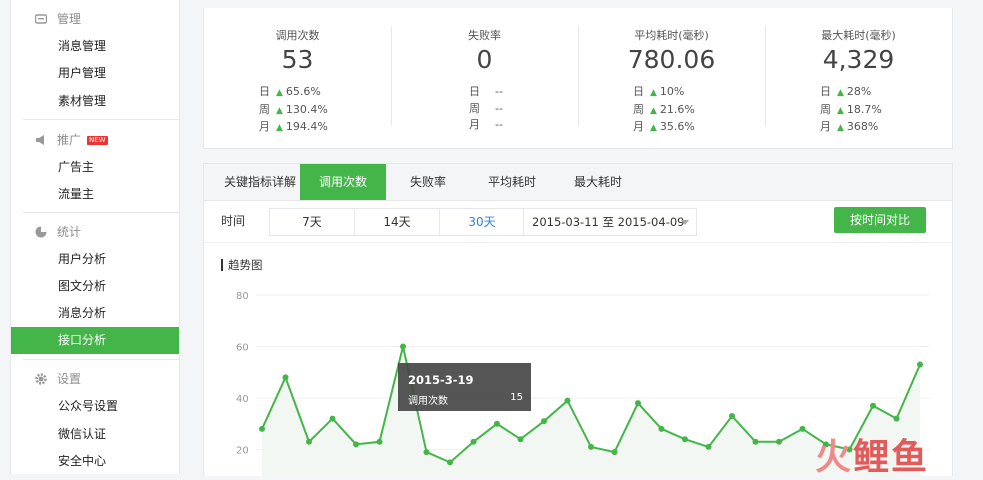 The image size is (983, 480). What do you see at coordinates (41, 232) in the screenshot?
I see `statistics-icon` at bounding box center [41, 232].